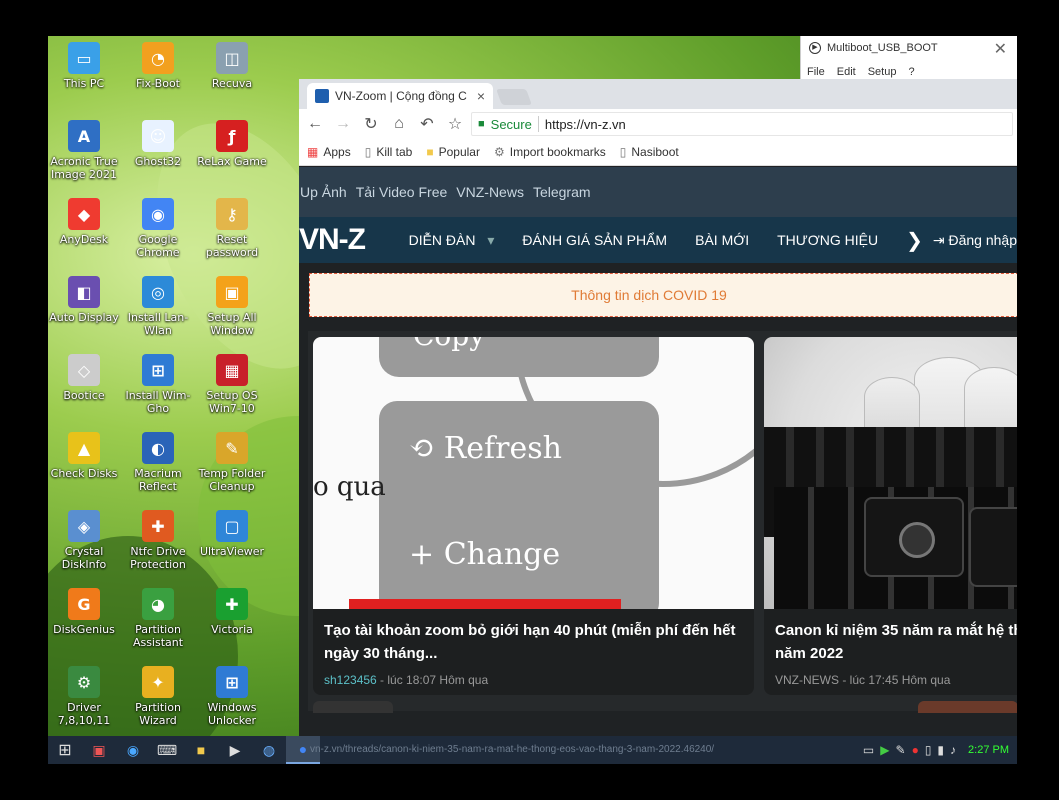 Image resolution: width=1059 pixels, height=800 pixels. I want to click on copy-text: Copy, so click(449, 344).